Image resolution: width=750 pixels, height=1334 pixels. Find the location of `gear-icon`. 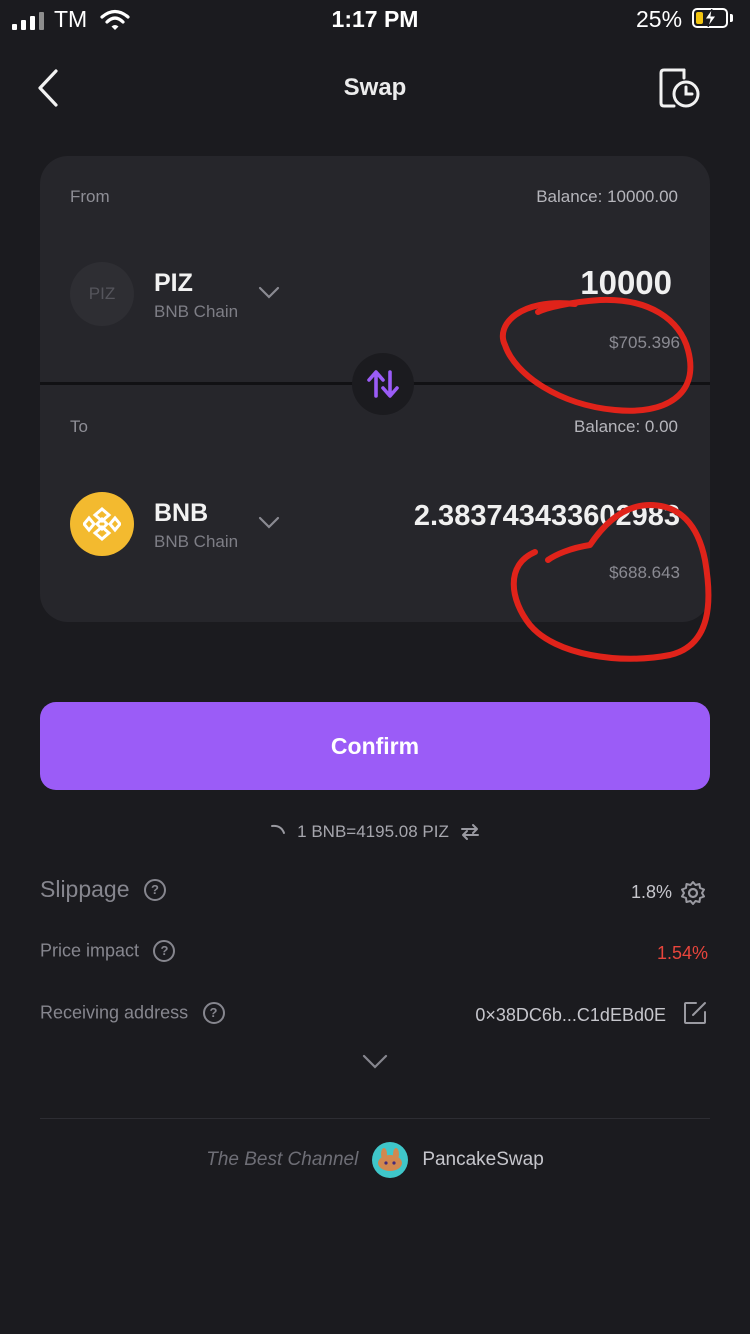

gear-icon is located at coordinates (693, 893).